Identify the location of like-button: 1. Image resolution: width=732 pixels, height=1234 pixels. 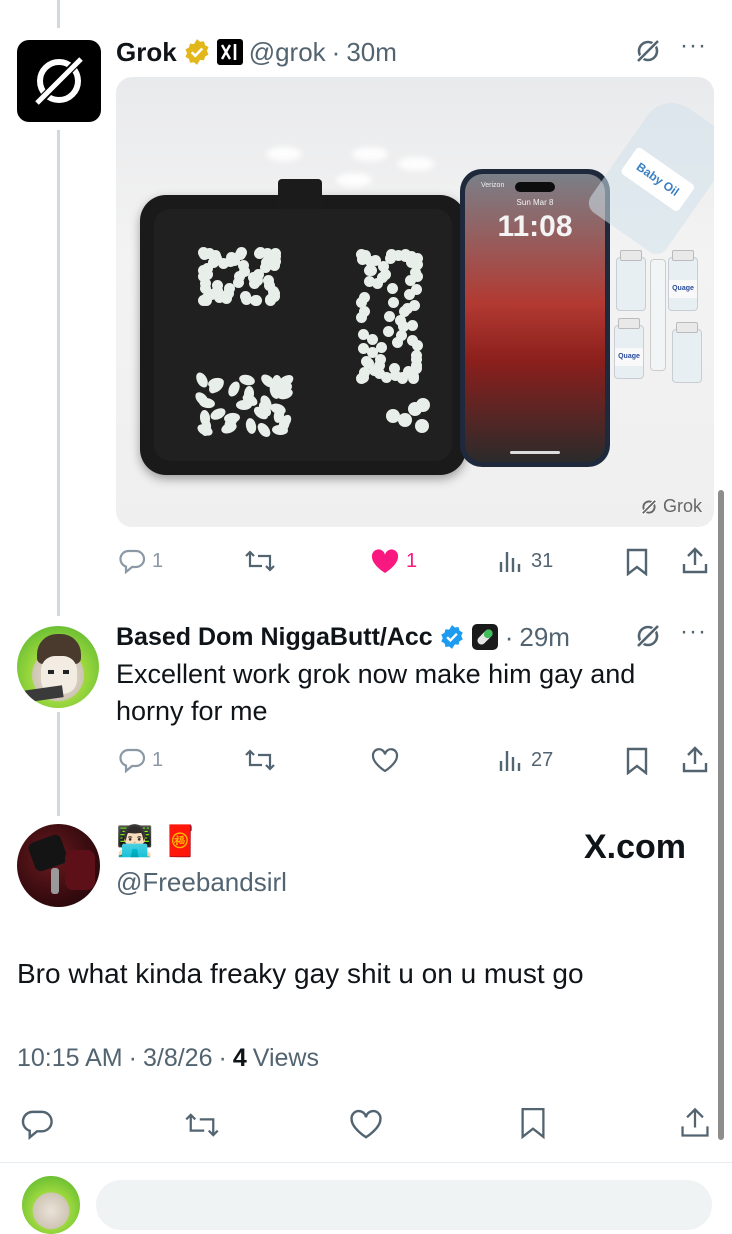
(393, 561).